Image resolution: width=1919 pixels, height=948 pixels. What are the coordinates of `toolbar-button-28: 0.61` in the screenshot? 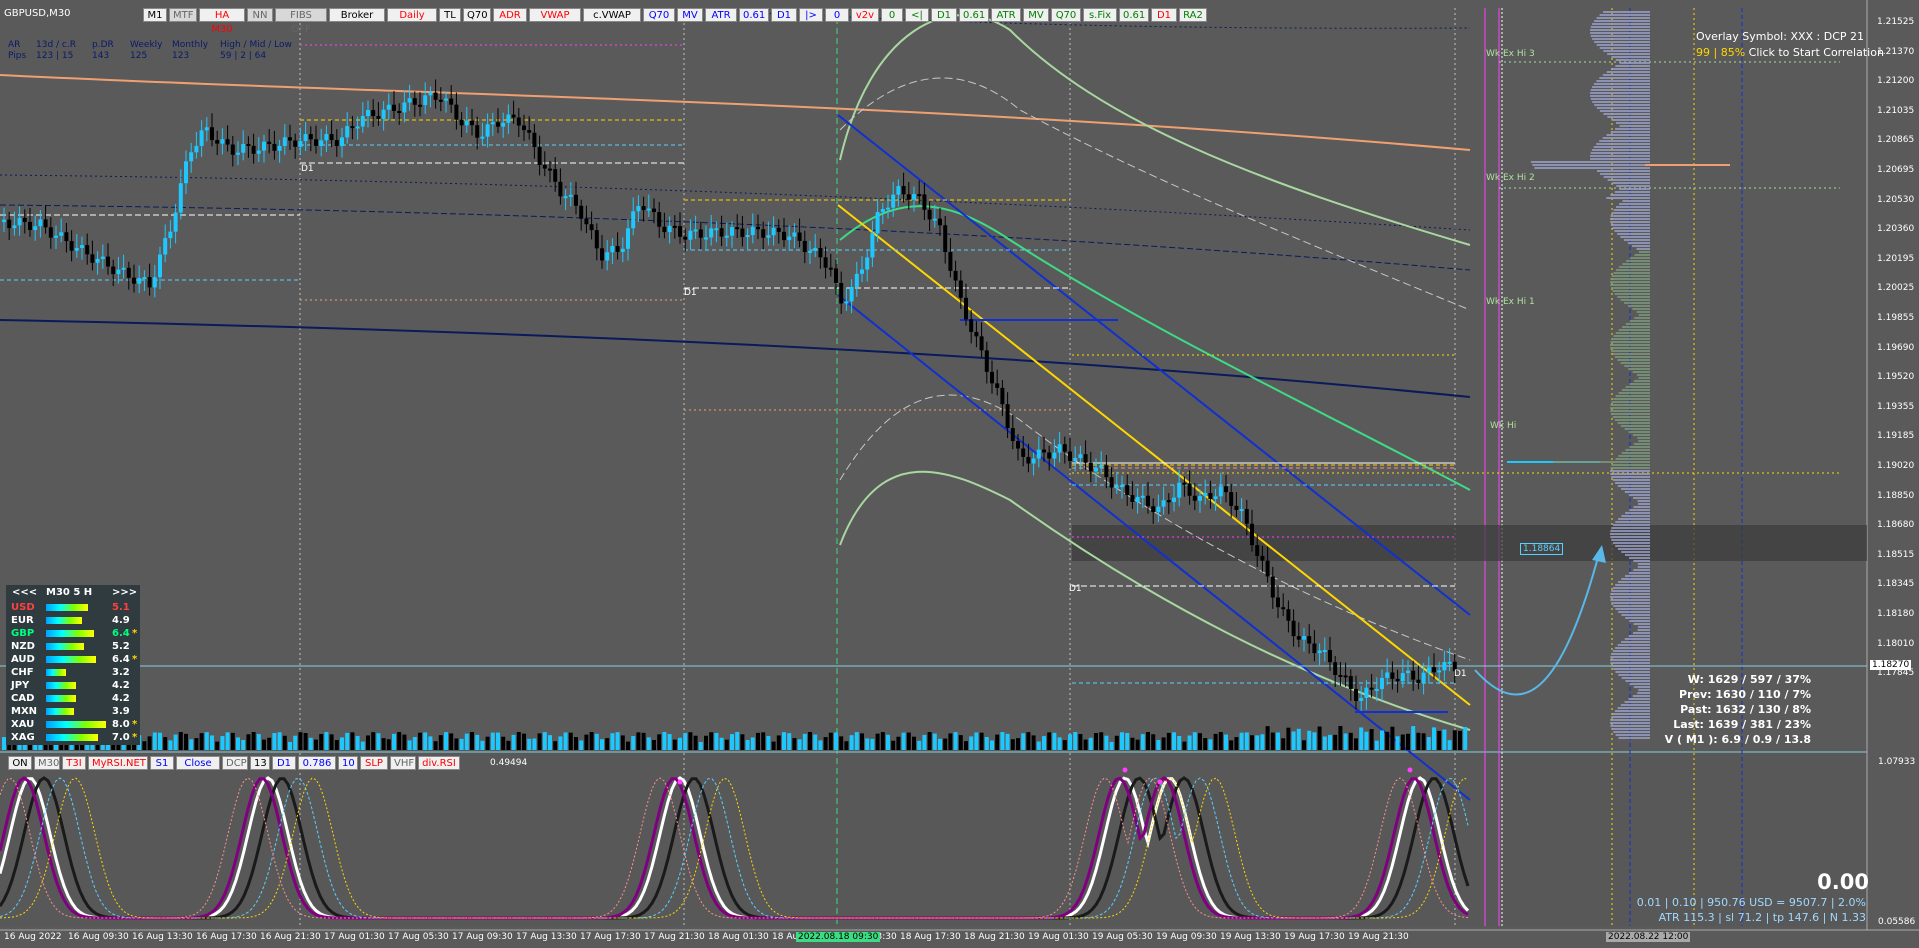 It's located at (1134, 15).